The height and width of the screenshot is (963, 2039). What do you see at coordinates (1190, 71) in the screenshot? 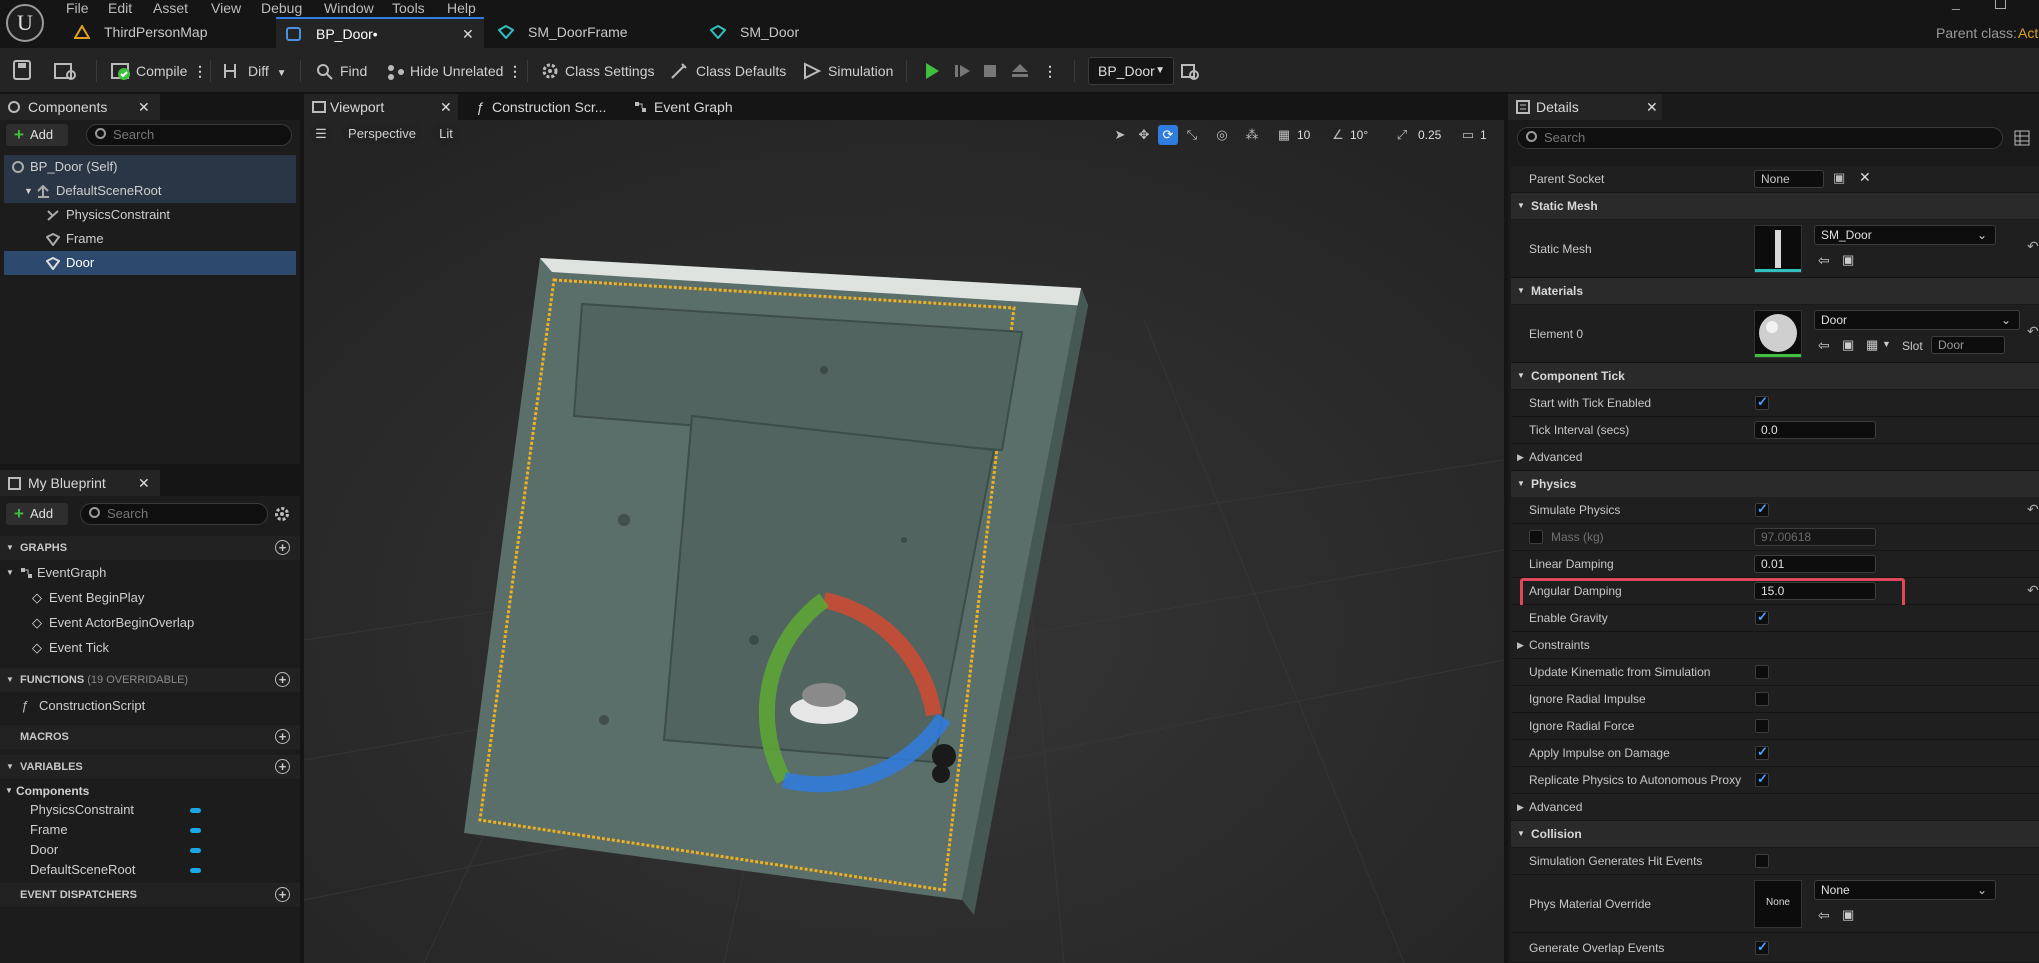
I see `debug-filter-icon` at bounding box center [1190, 71].